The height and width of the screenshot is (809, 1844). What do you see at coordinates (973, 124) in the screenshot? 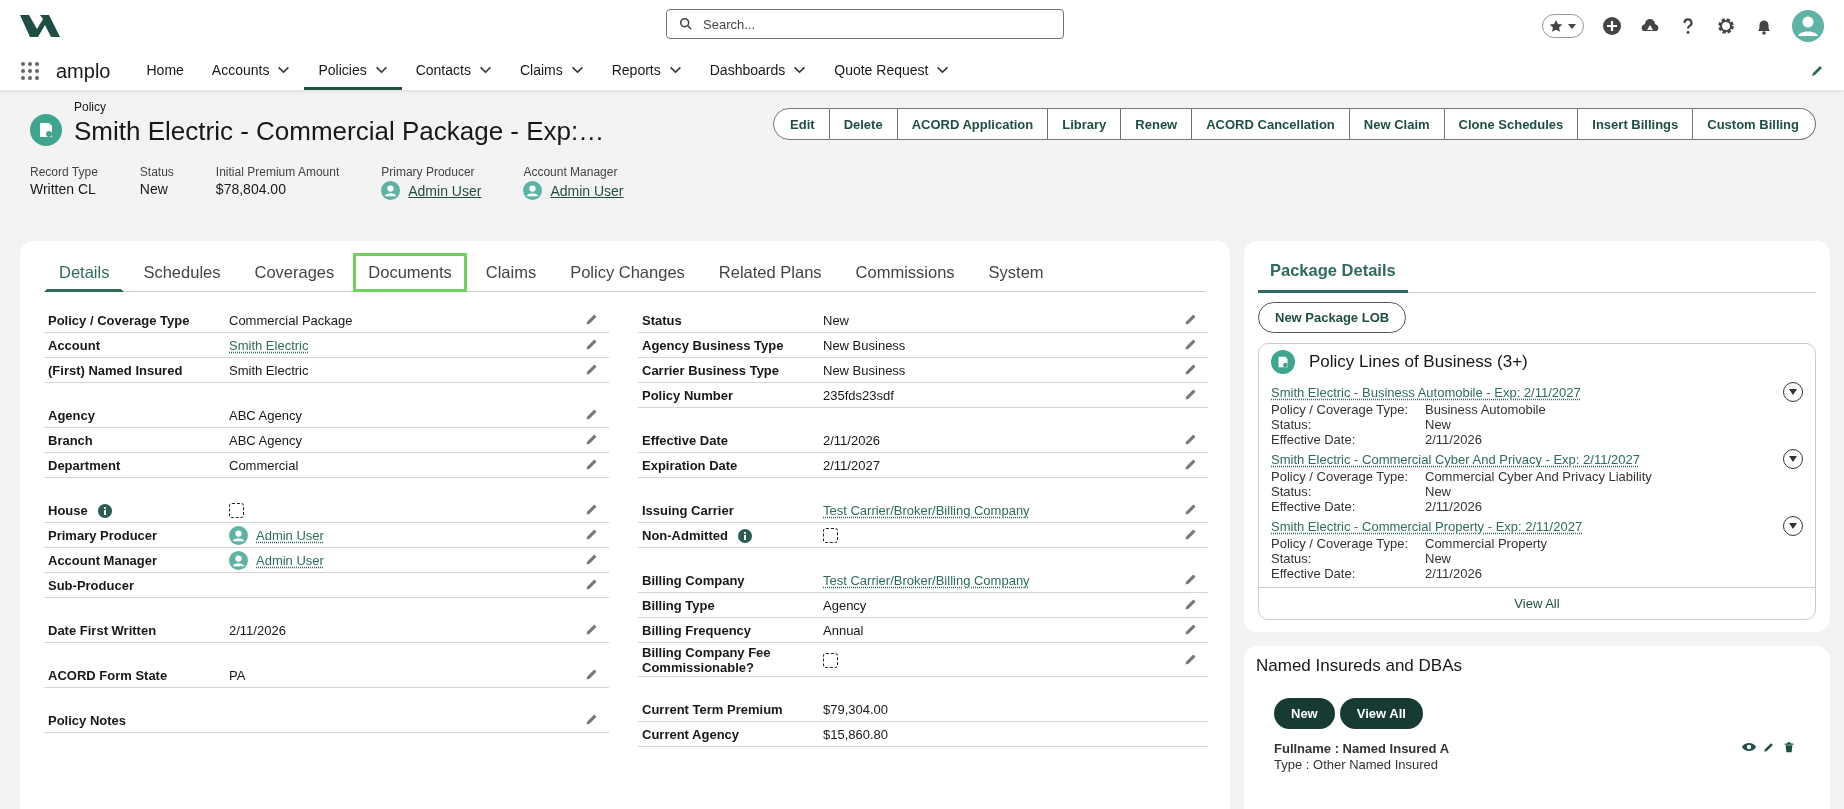
I see `action-button: ACORD Application` at bounding box center [973, 124].